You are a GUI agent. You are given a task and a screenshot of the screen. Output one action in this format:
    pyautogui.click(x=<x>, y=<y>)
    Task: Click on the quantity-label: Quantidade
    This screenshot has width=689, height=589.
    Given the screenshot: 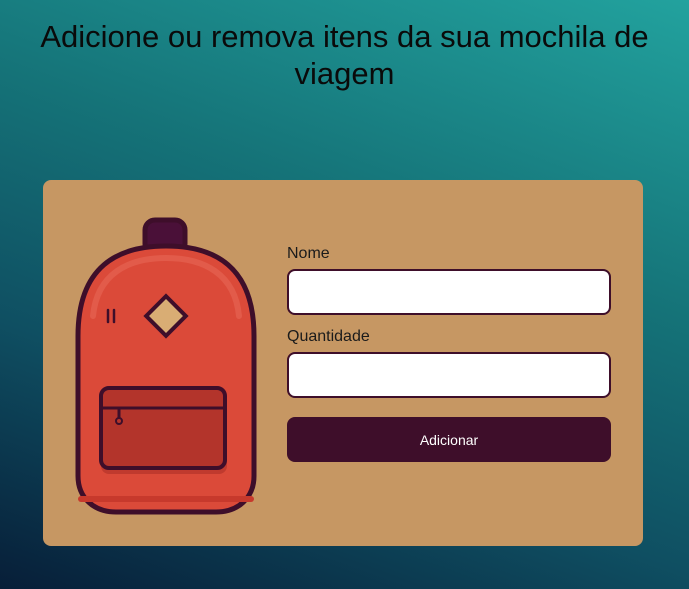 What is the action you would take?
    pyautogui.click(x=328, y=336)
    